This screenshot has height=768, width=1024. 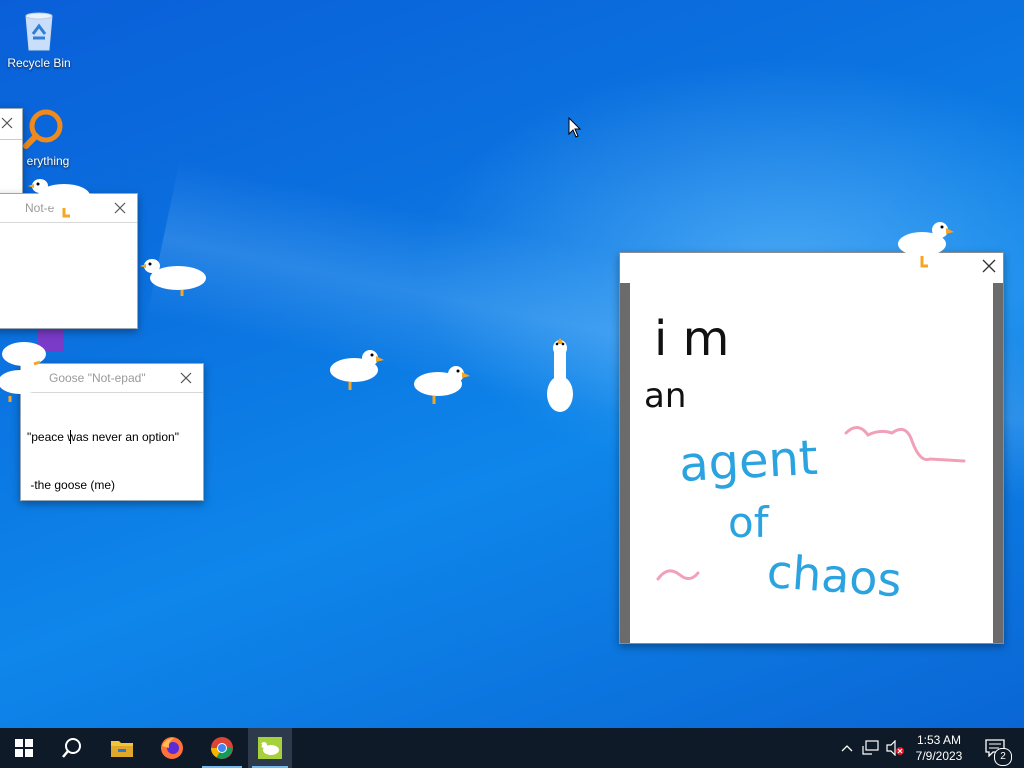 I want to click on recycle-bin-shortcut: Recycle Bin, so click(x=39, y=39).